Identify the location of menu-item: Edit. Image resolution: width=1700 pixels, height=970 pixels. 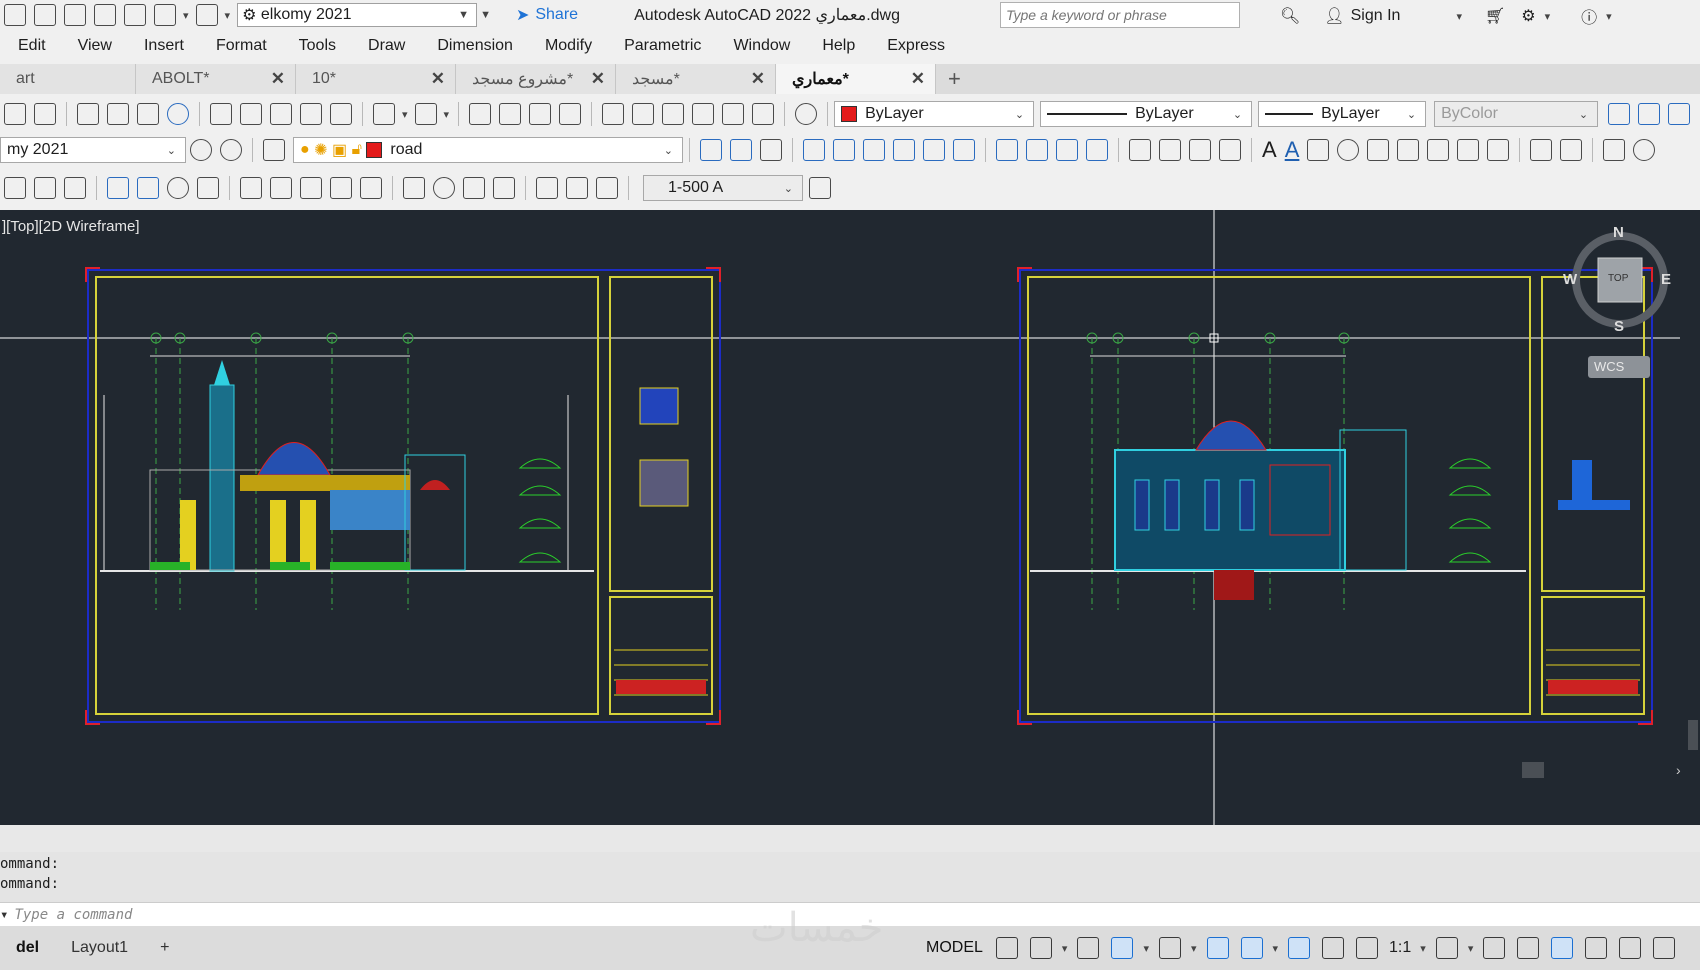
(30, 46).